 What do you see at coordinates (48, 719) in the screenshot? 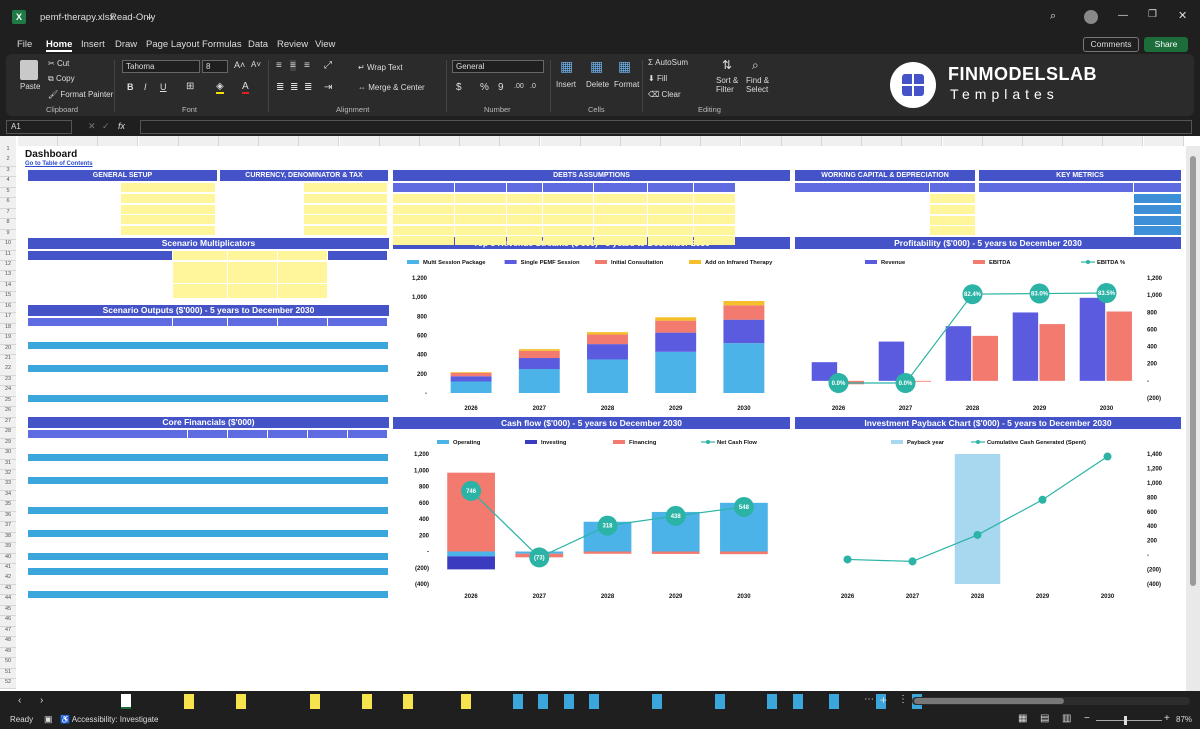
I see `macro-icon: ▣` at bounding box center [48, 719].